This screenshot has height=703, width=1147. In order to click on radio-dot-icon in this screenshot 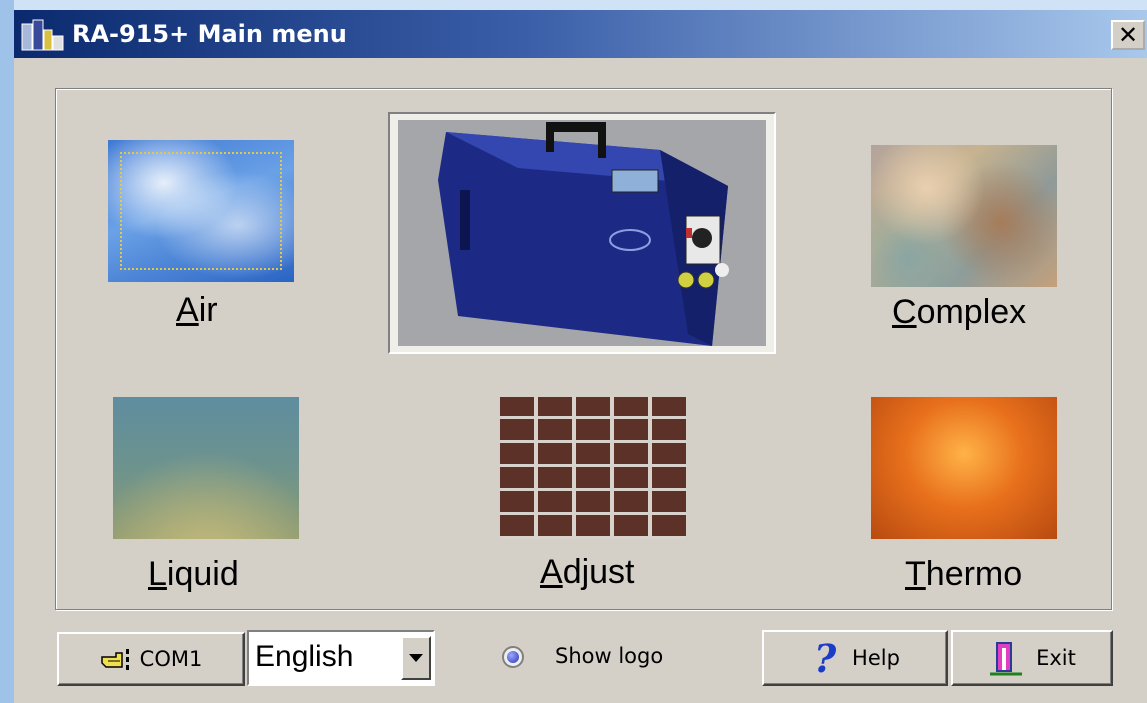, I will do `click(513, 657)`.